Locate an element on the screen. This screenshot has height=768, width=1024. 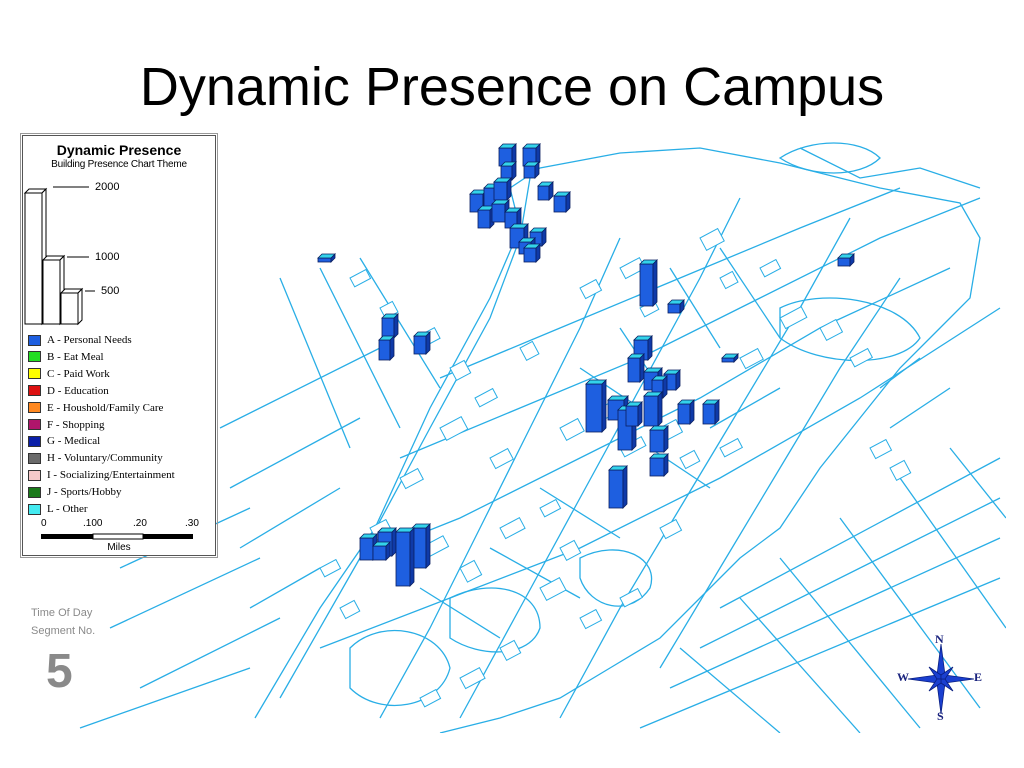
legend-category: H - Voluntary/Community is located at coordinates (95, 458).